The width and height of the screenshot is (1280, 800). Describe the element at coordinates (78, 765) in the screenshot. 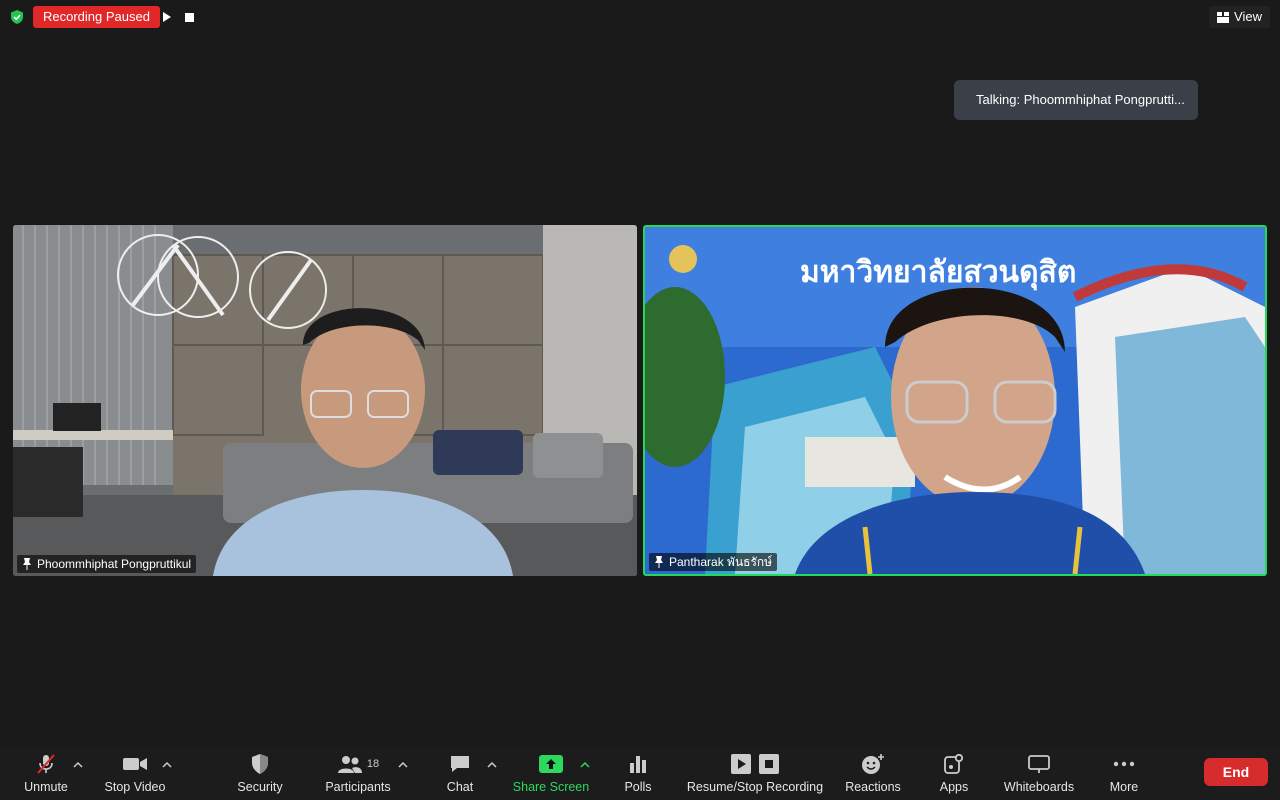

I see `audio-options-caret-icon` at that location.